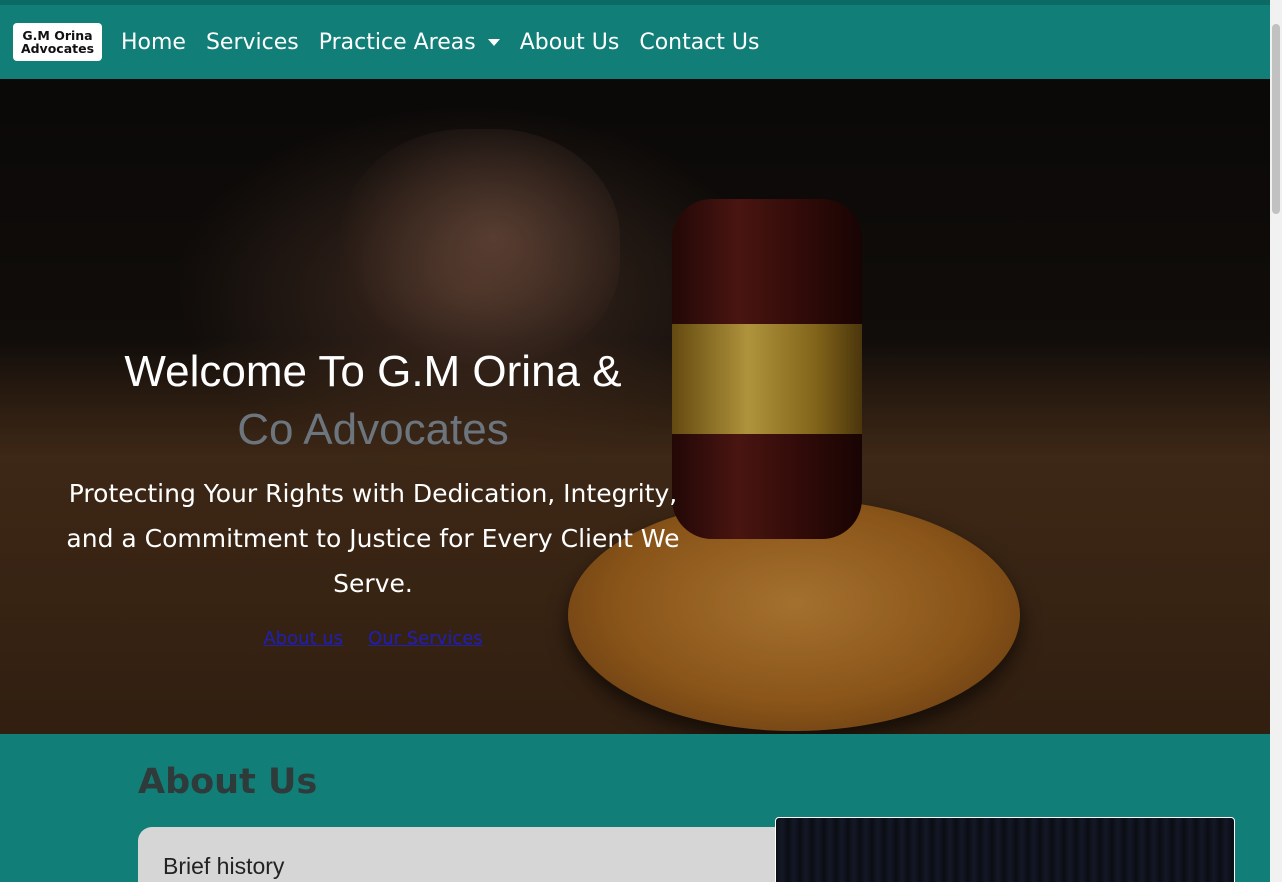  I want to click on nav-contact-us: Contact Us, so click(699, 42).